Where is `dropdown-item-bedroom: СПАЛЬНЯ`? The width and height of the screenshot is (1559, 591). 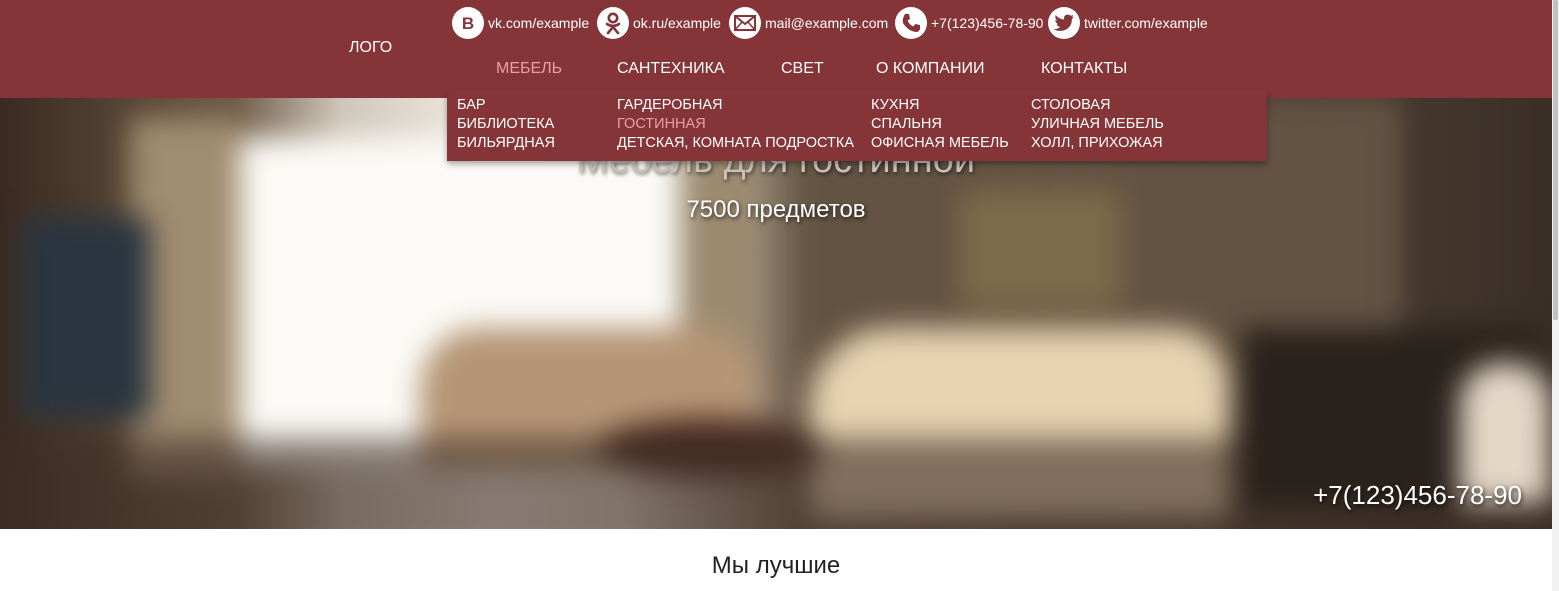
dropdown-item-bedroom: СПАЛЬНЯ is located at coordinates (940, 124).